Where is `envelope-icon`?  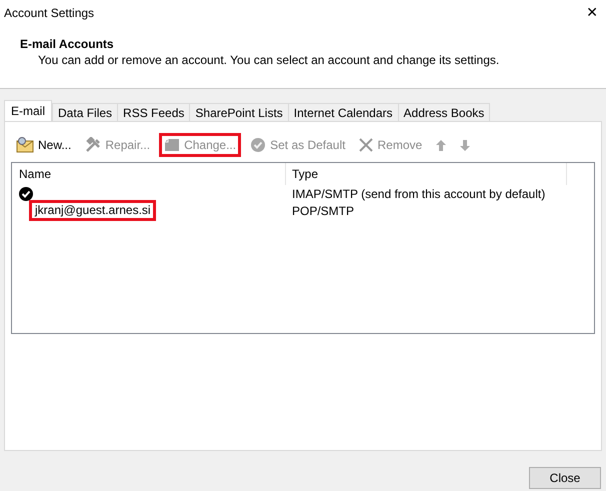 envelope-icon is located at coordinates (25, 145).